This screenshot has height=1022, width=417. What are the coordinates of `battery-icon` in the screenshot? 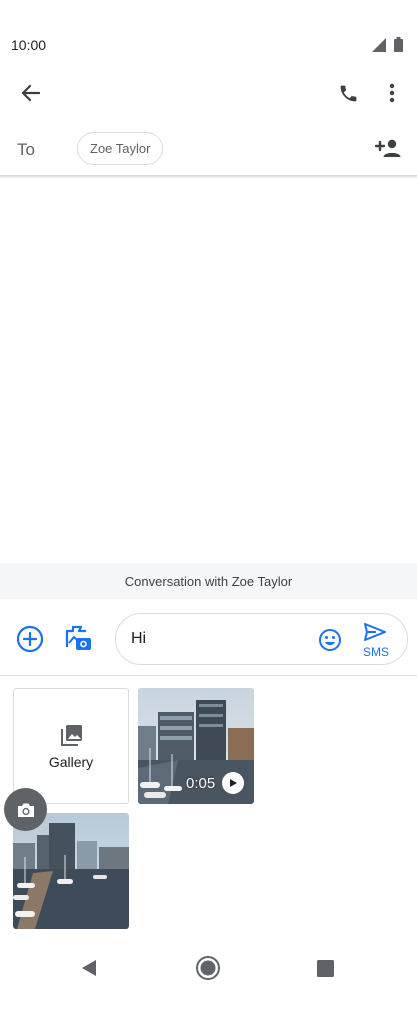 It's located at (398, 44).